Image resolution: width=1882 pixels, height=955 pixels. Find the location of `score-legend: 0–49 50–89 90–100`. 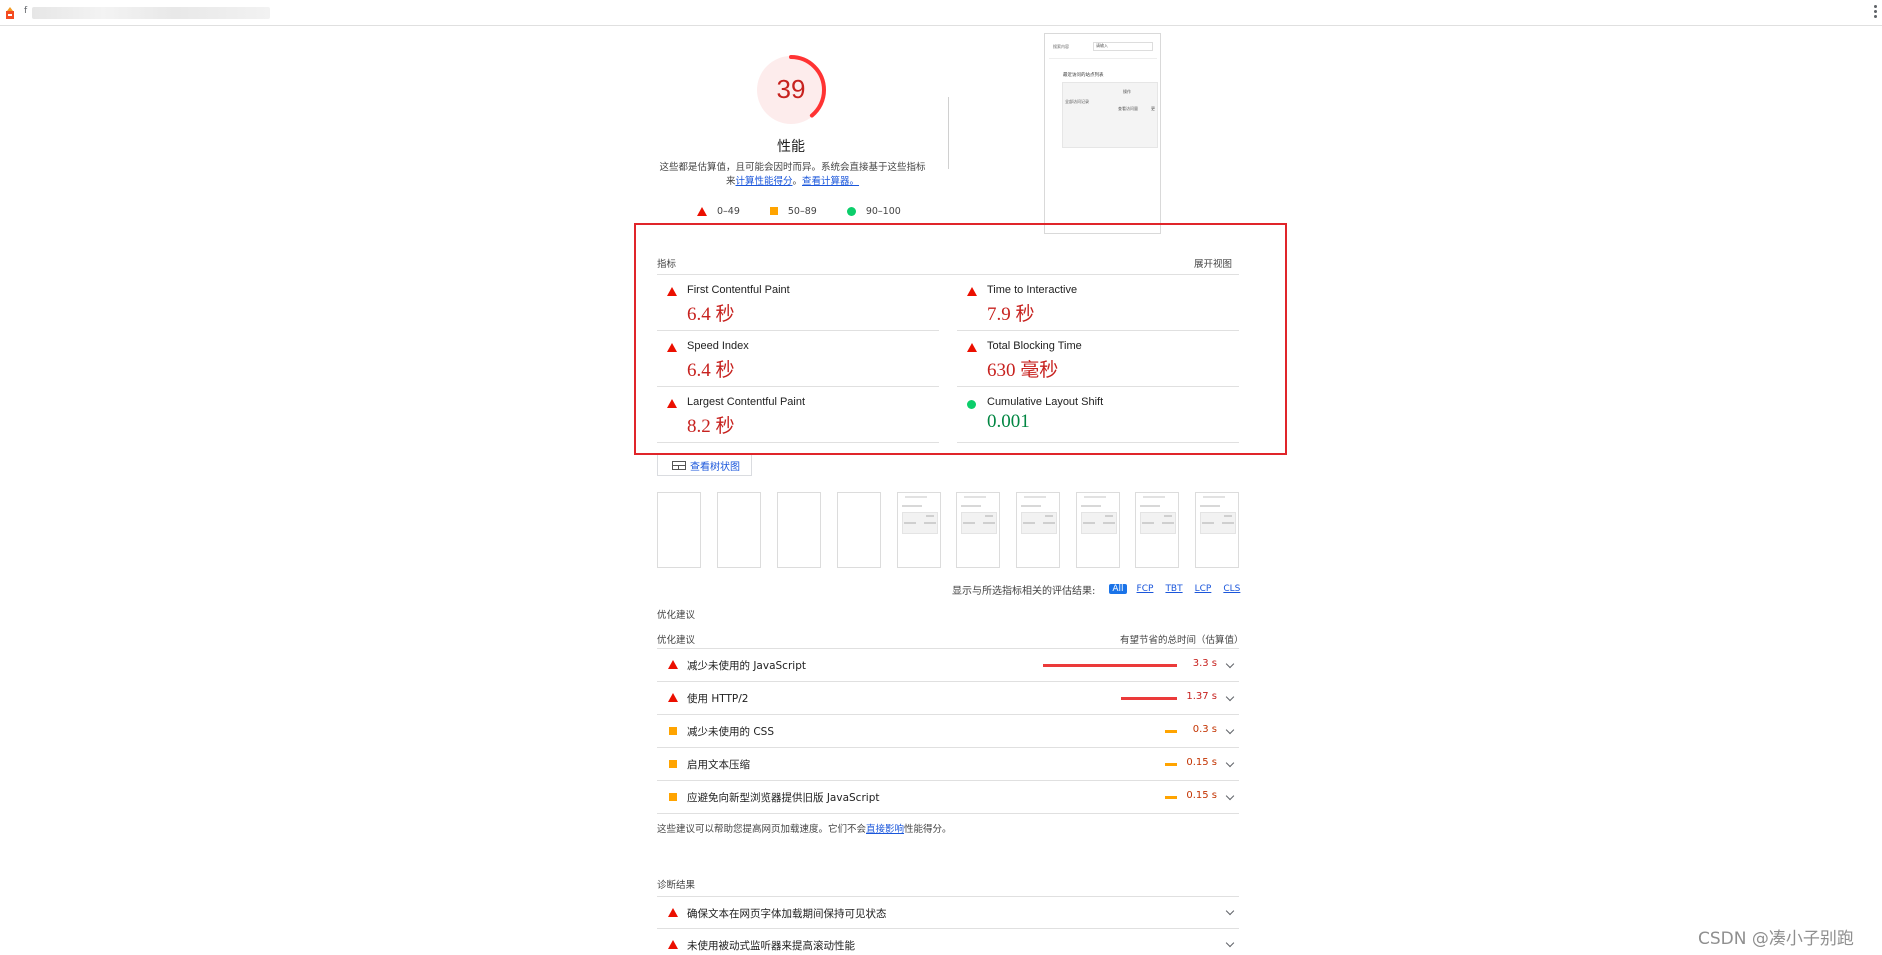

score-legend: 0–49 50–89 90–100 is located at coordinates (814, 211).